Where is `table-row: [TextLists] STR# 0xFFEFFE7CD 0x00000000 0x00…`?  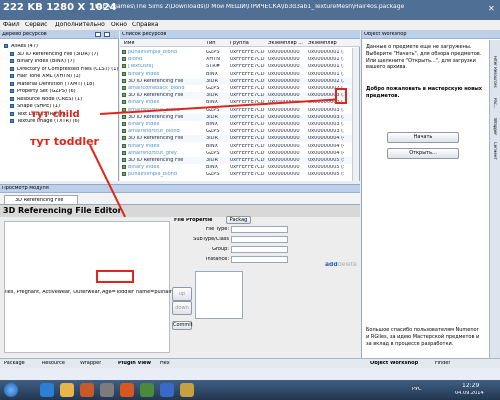 table-row: [TextLists] STR# 0xFFEFFE7CD 0x00000000 0x00… is located at coordinates (236, 66).